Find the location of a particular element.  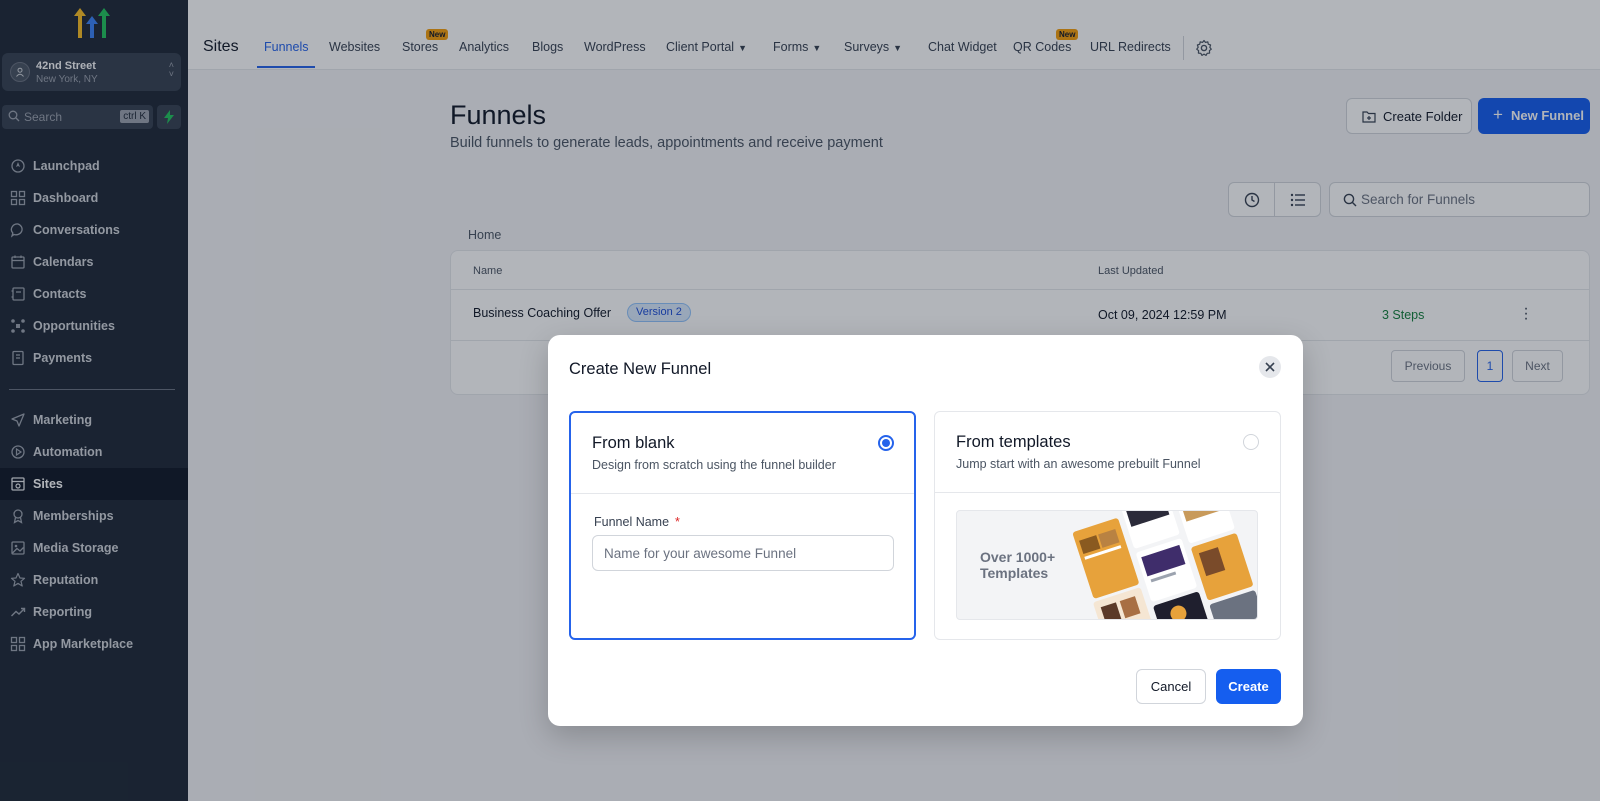

radio-from-templates is located at coordinates (1251, 442).